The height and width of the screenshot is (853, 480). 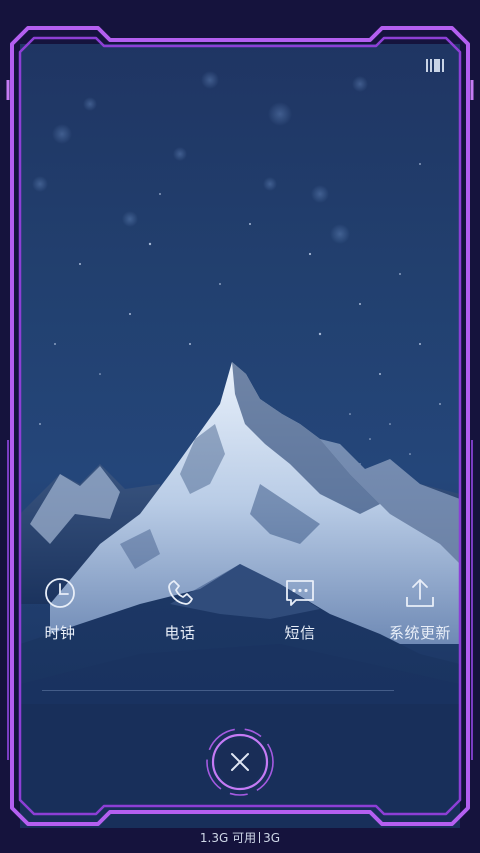 What do you see at coordinates (420, 609) in the screenshot?
I see `app-system-update: 系统更新` at bounding box center [420, 609].